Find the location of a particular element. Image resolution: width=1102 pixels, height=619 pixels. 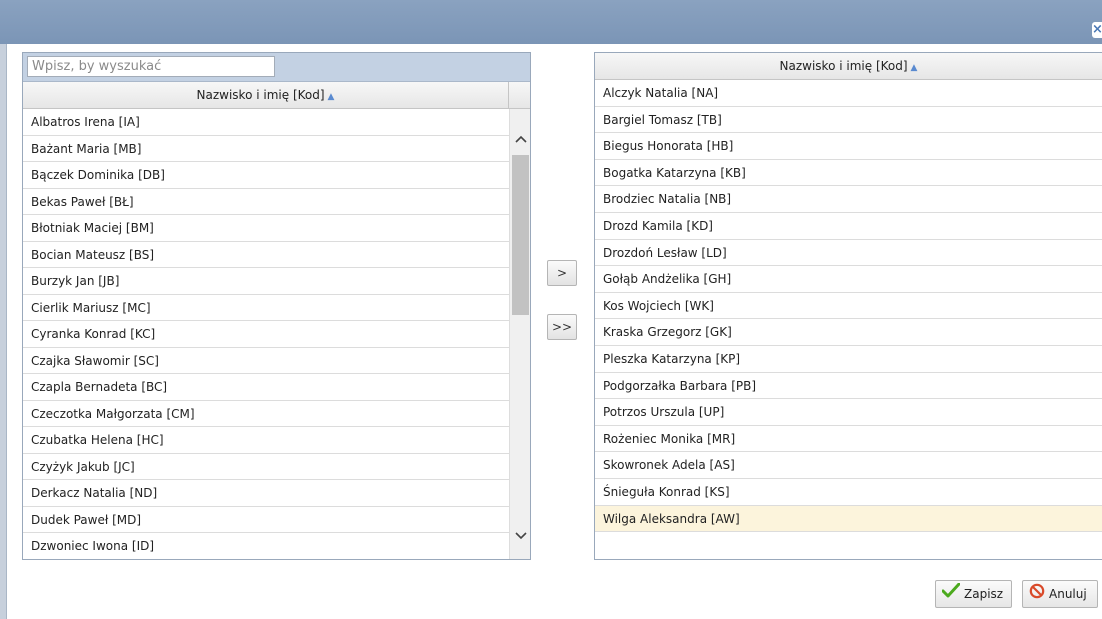

list-item: Alczyk Natalia [NA] is located at coordinates (848, 93).